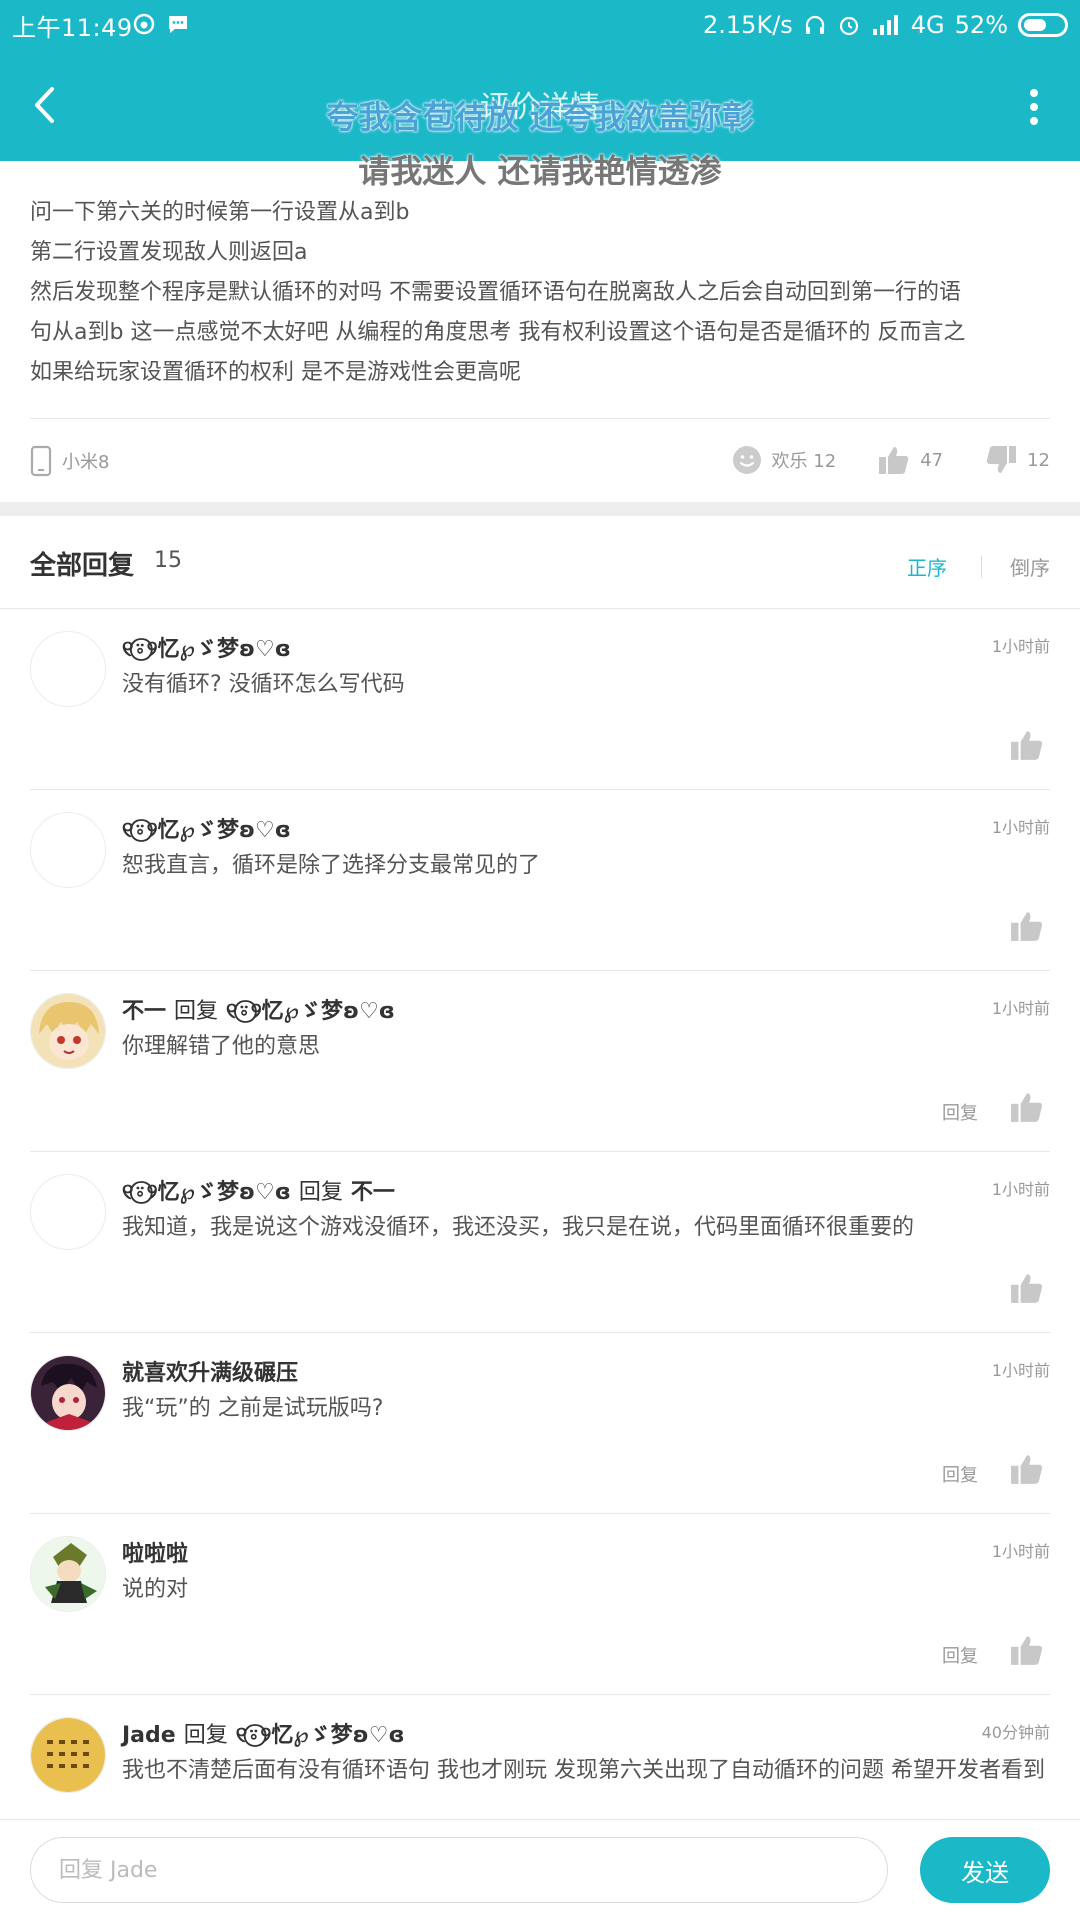  Describe the element at coordinates (540, 880) in the screenshot. I see `reply-item: ୧⍤⃝୨忆℘ゞ梦ʚ♡ɞ 1小时前 恕我直言，循环是除了选择分支最常见的了` at that location.